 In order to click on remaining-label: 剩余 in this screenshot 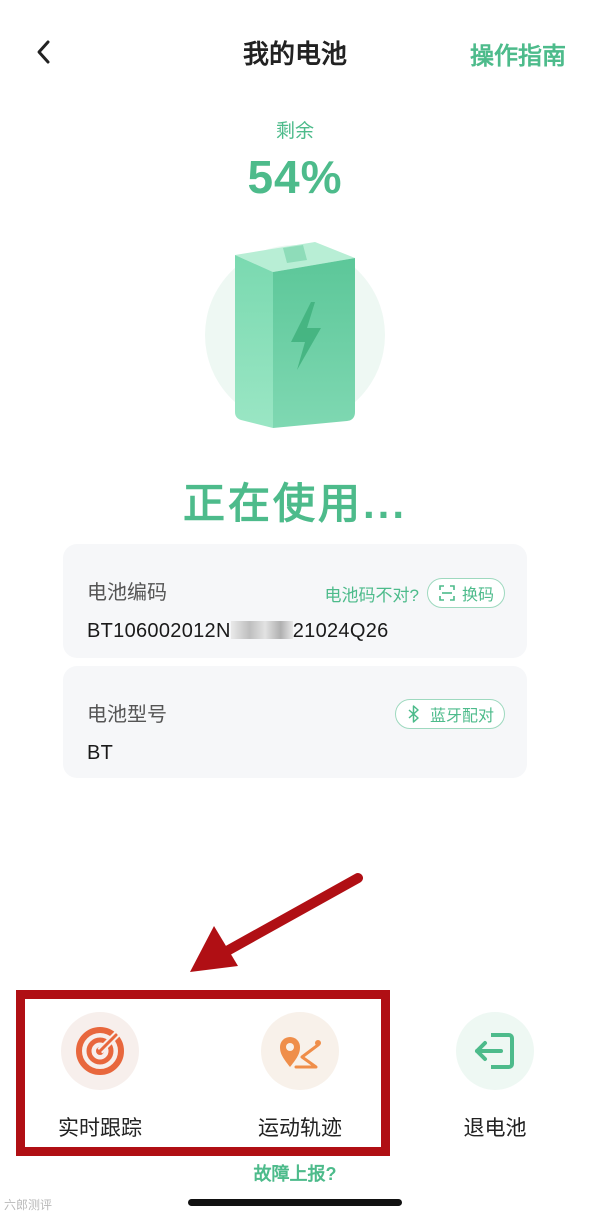, I will do `click(294, 131)`.